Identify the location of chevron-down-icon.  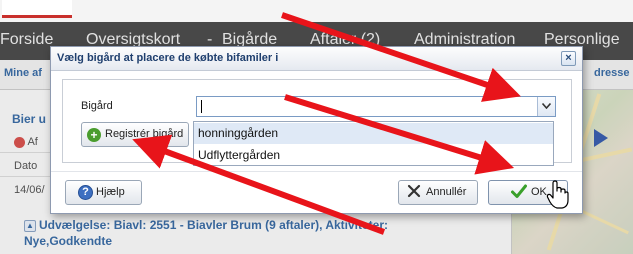
(546, 106).